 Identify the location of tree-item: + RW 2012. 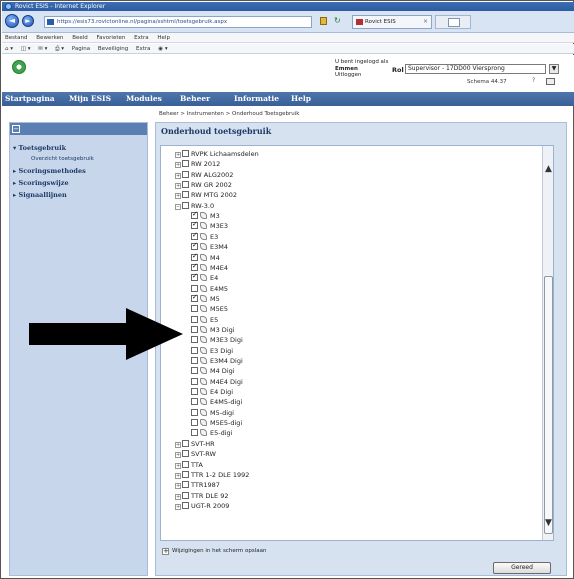
(197, 165).